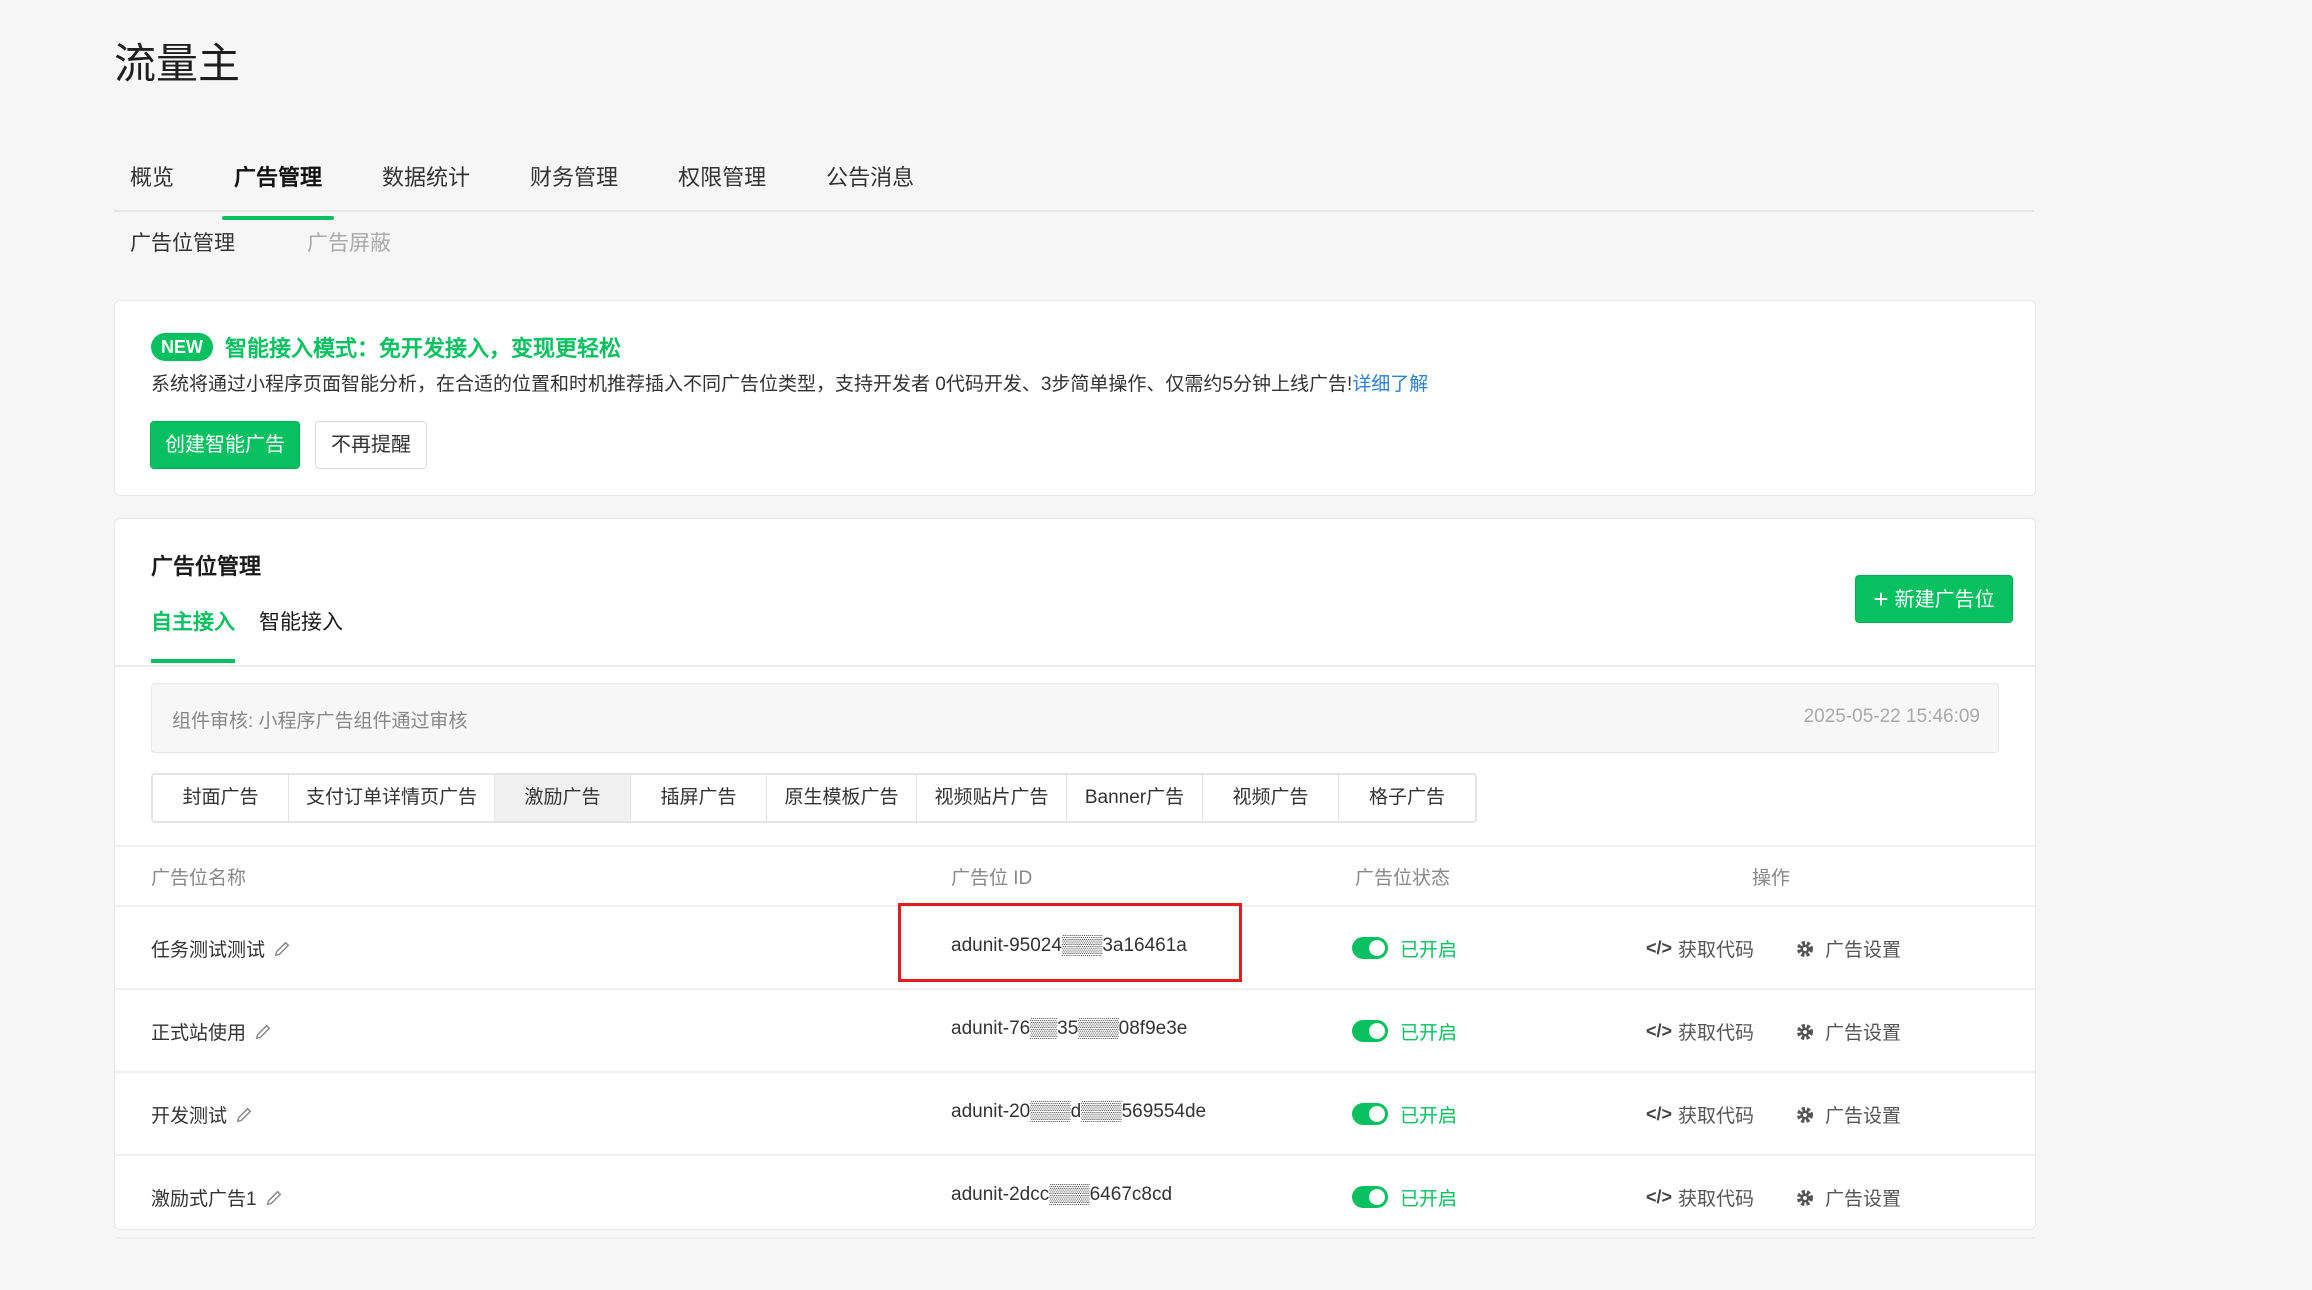  What do you see at coordinates (699, 798) in the screenshot?
I see `adtype-tab-interstitial: 插屏广告` at bounding box center [699, 798].